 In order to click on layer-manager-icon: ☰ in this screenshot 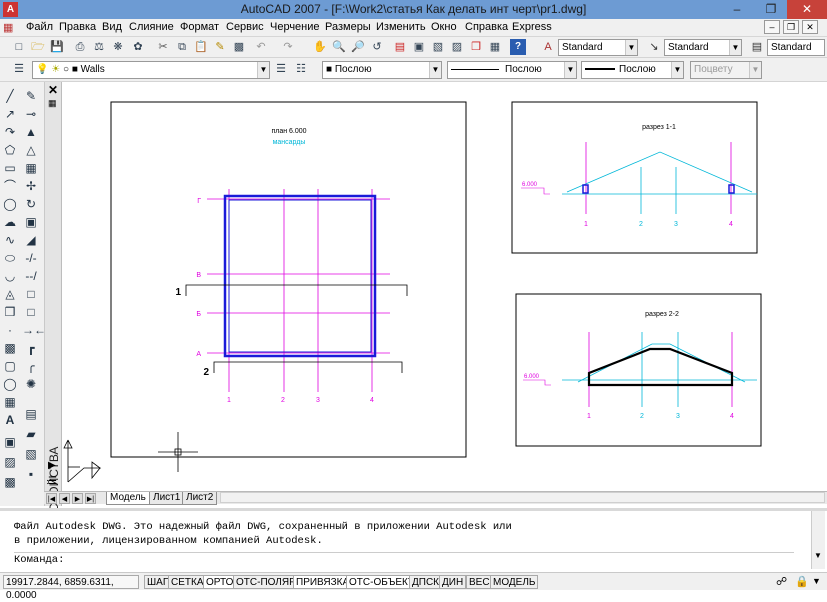, I will do `click(19, 69)`.